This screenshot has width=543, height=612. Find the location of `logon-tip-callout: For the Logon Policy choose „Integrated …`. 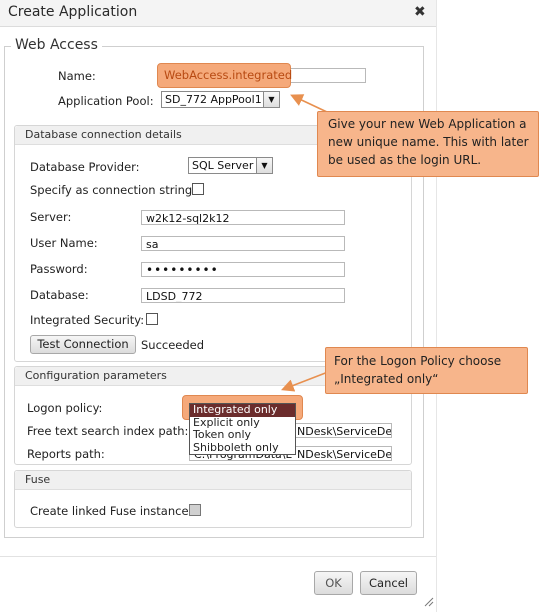

logon-tip-callout: For the Logon Policy choose „Integrated … is located at coordinates (426, 370).